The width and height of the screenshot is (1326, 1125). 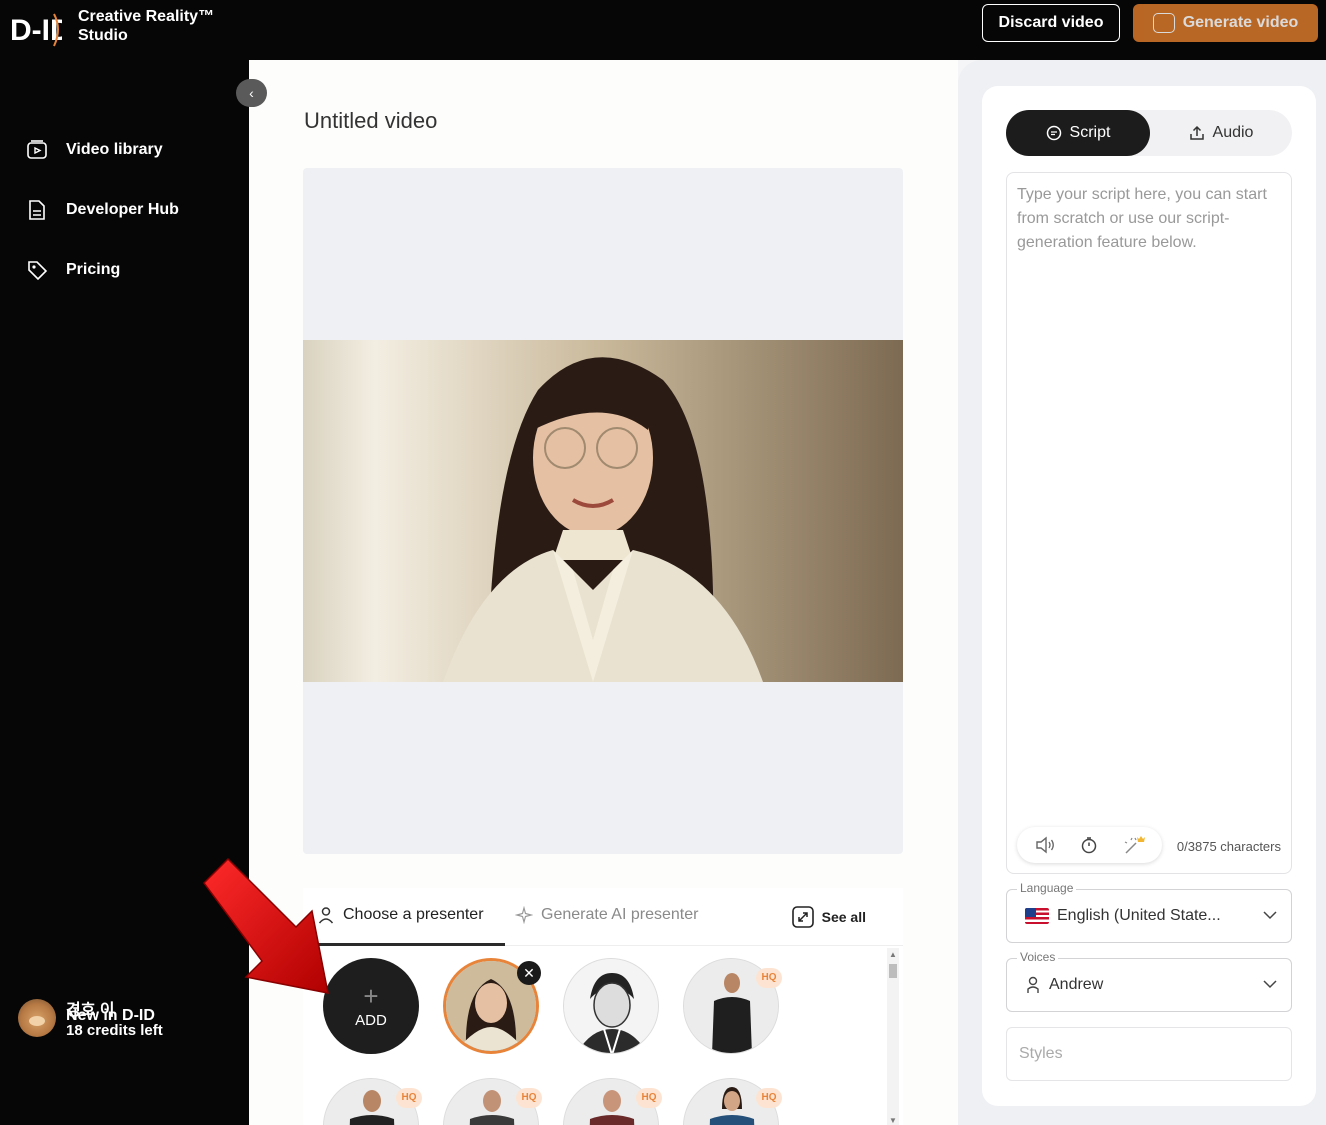 I want to click on generate-video-button: Generate video, so click(x=1225, y=23).